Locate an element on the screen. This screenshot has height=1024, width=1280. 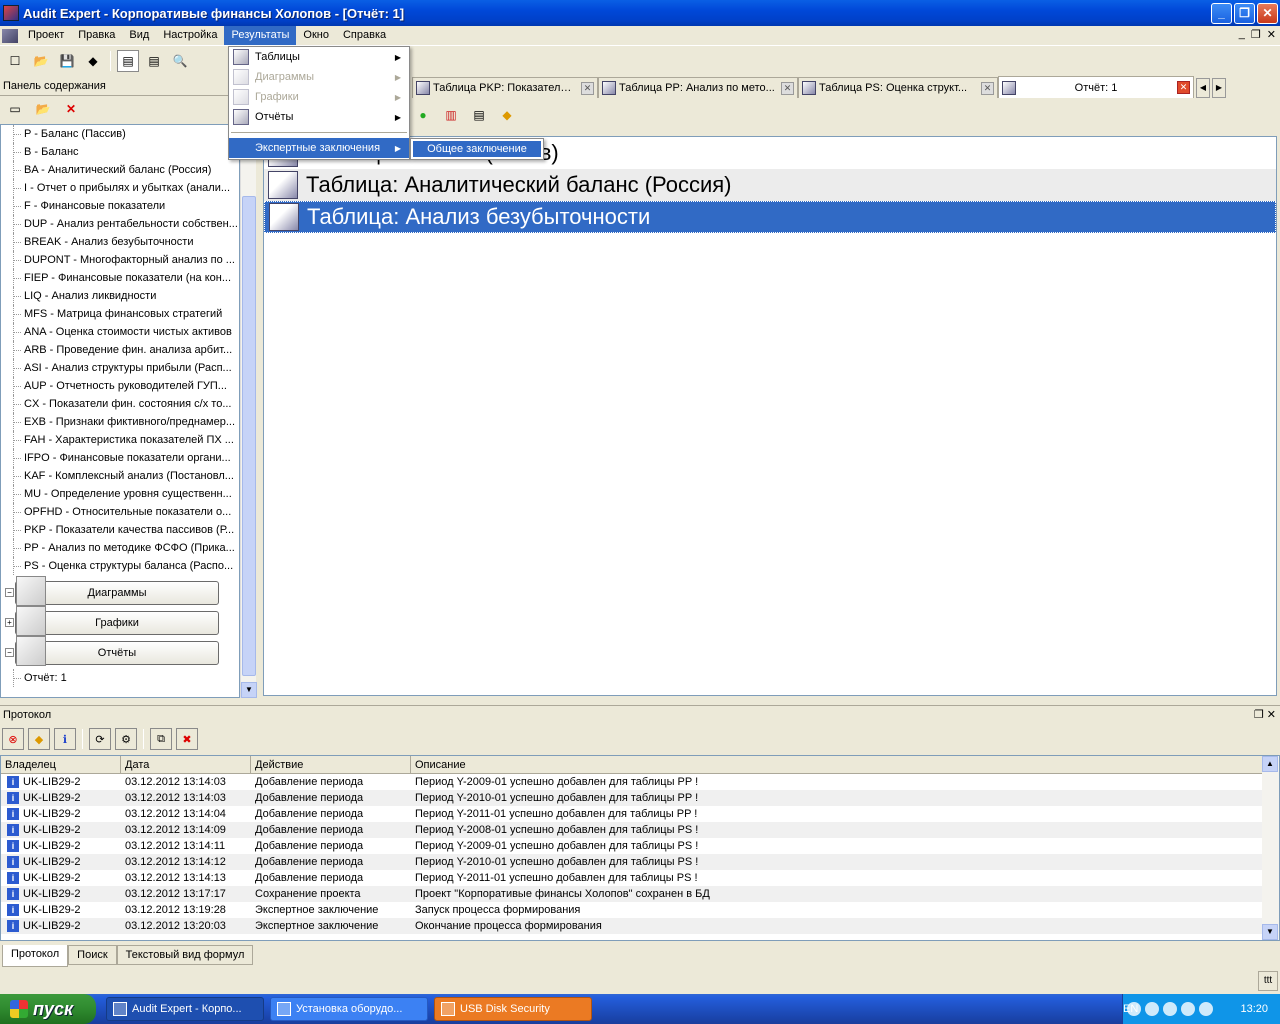
tree-item: BREAK - Анализ безубыточности is located at coordinates (120, 242).